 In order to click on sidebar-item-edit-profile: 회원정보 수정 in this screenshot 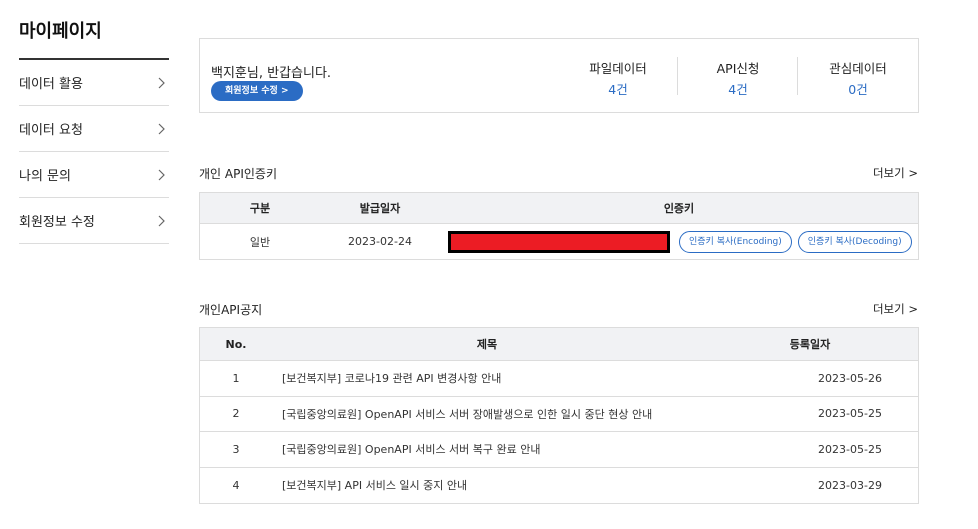, I will do `click(94, 221)`.